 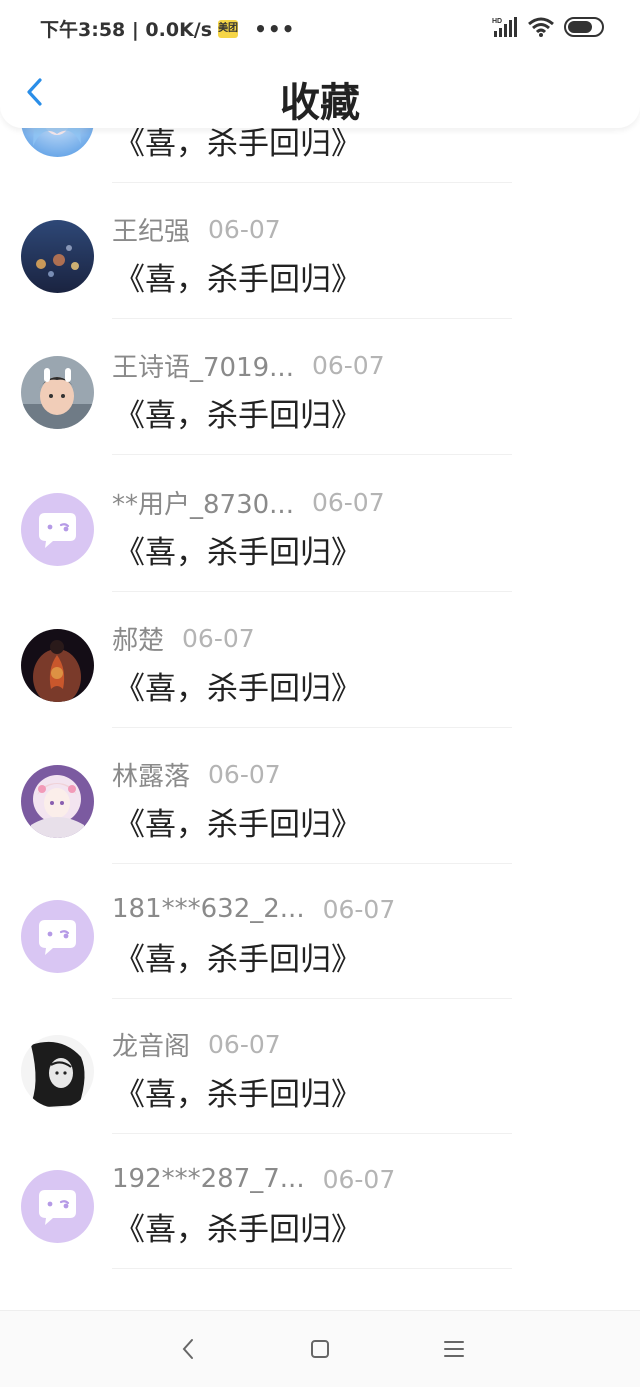 I want to click on nav-menu-icon, so click(x=454, y=1349).